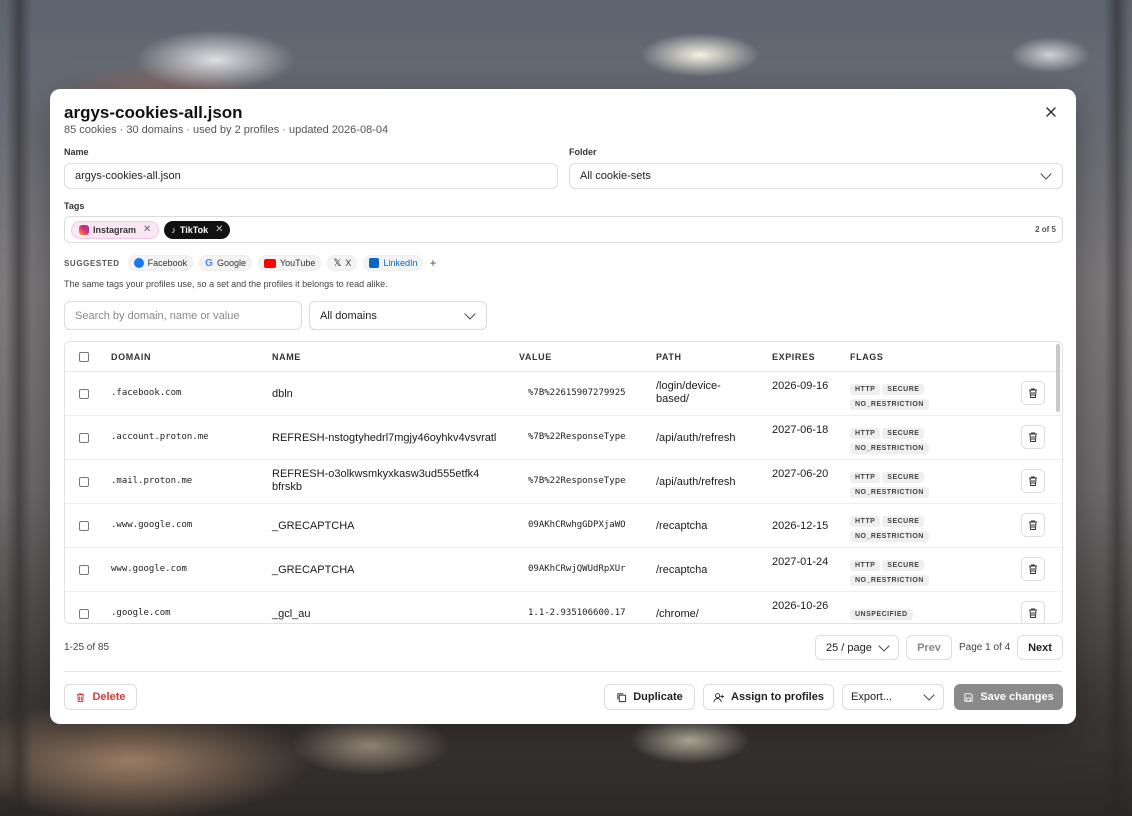 The height and width of the screenshot is (816, 1132). What do you see at coordinates (793, 357) in the screenshot?
I see `col-expires: EXPIRES` at bounding box center [793, 357].